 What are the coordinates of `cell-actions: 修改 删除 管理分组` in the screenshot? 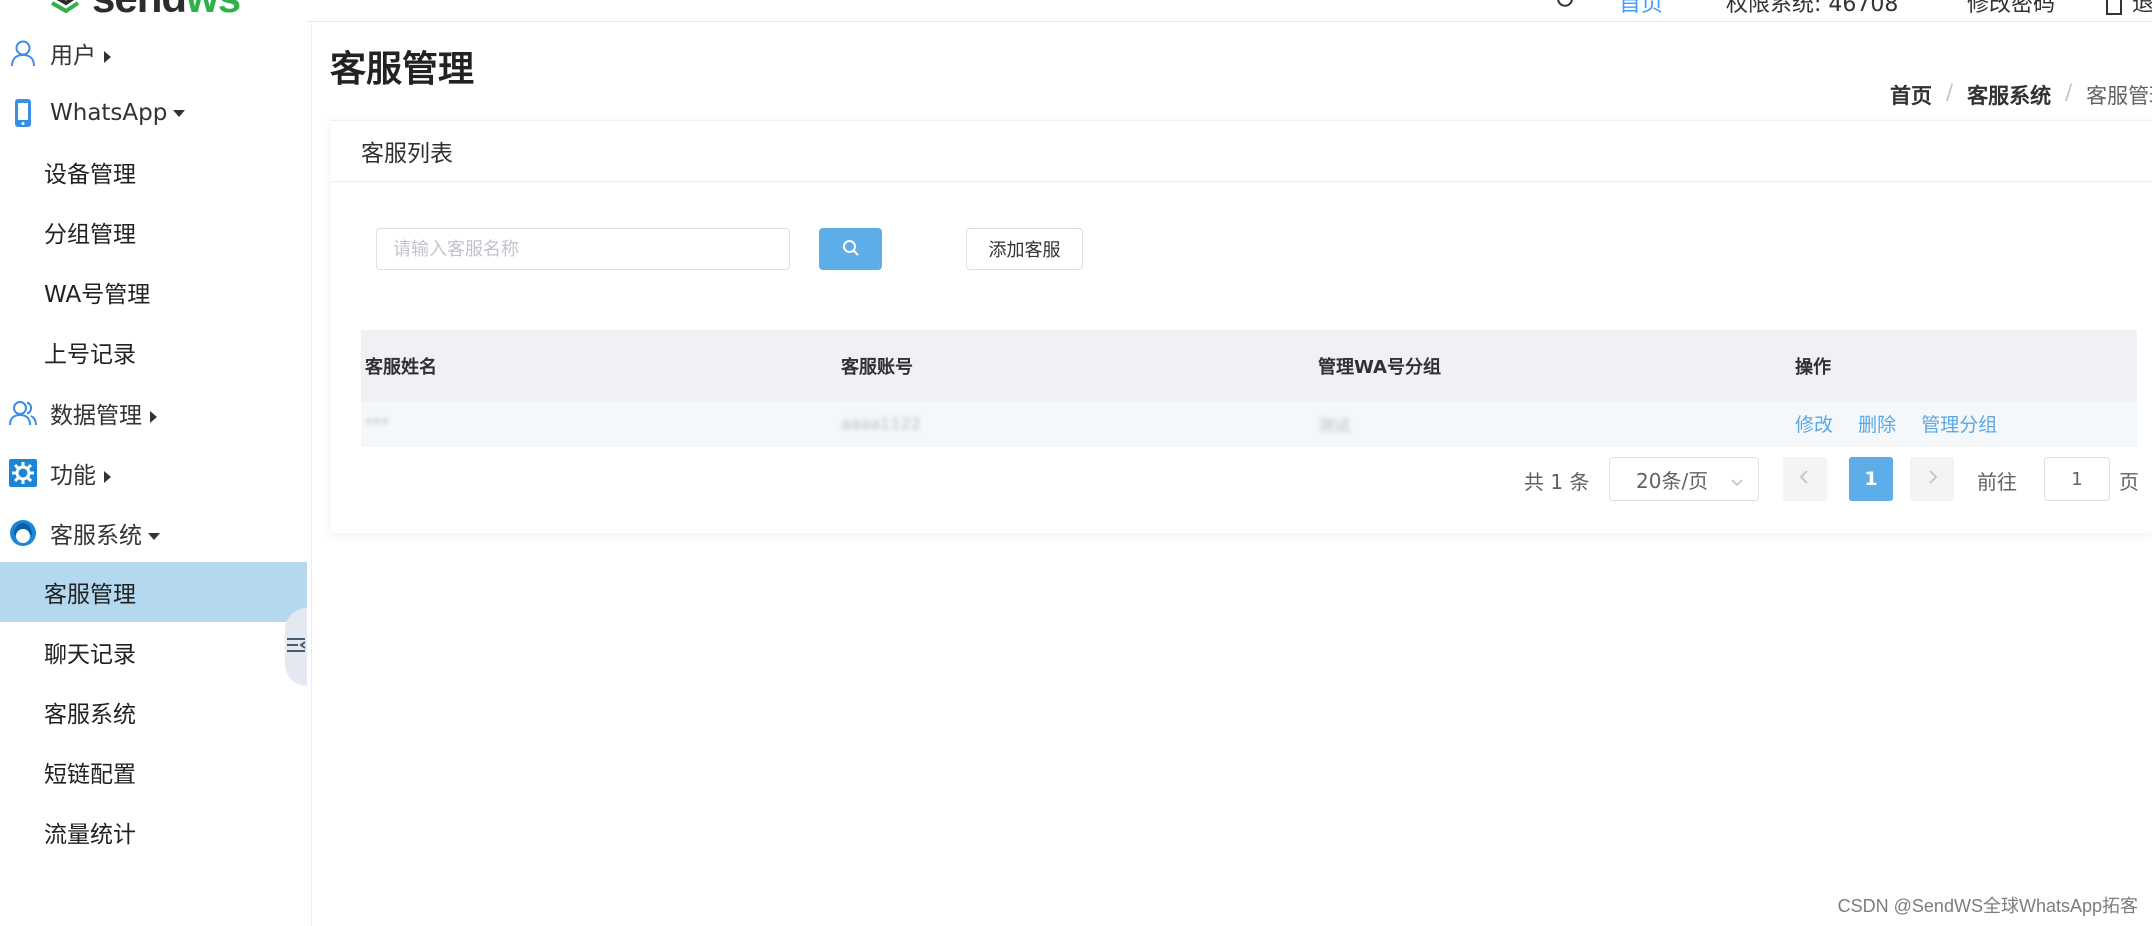 It's located at (1964, 423).